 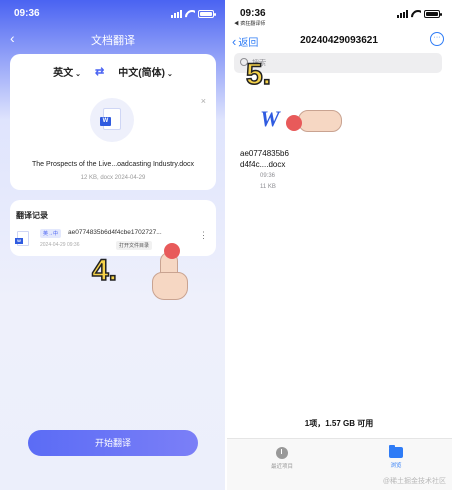 I want to click on record-date: 2024-04-29 09:36, so click(x=60, y=245).